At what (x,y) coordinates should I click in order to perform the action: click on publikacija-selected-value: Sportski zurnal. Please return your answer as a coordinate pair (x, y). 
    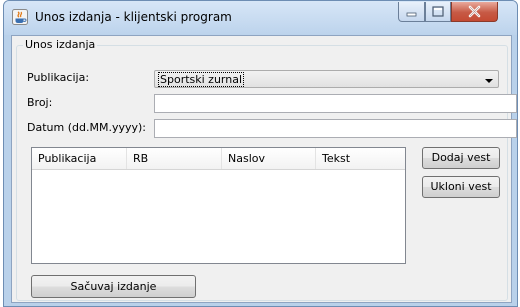
    Looking at the image, I should click on (201, 79).